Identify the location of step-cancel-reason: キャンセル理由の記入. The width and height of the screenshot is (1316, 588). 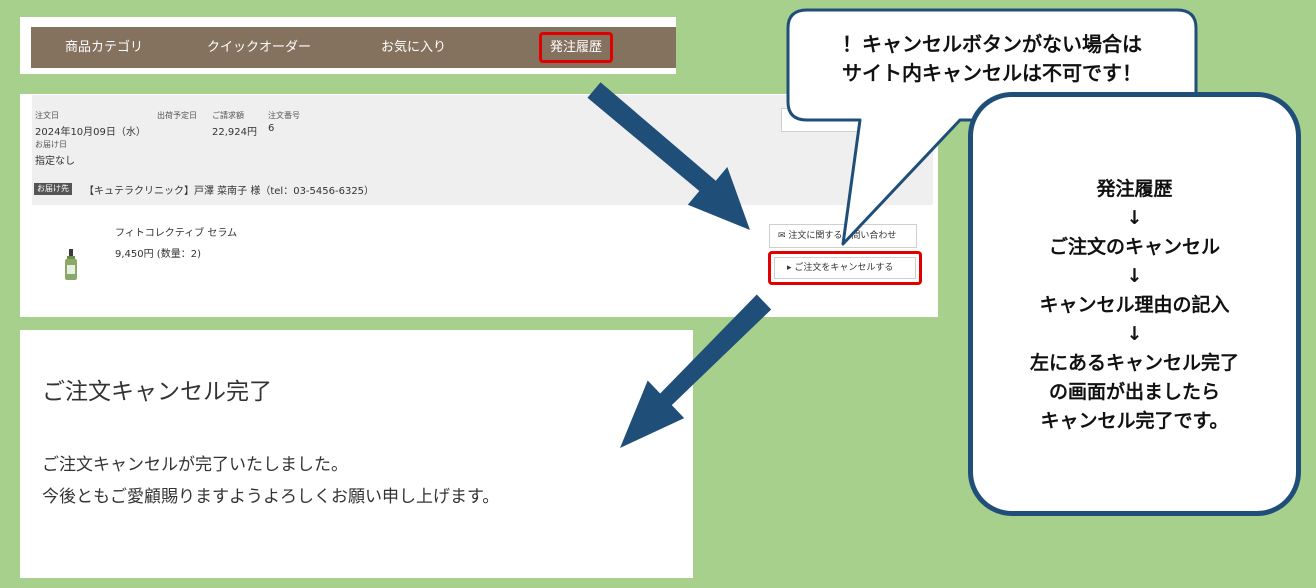
(1134, 305).